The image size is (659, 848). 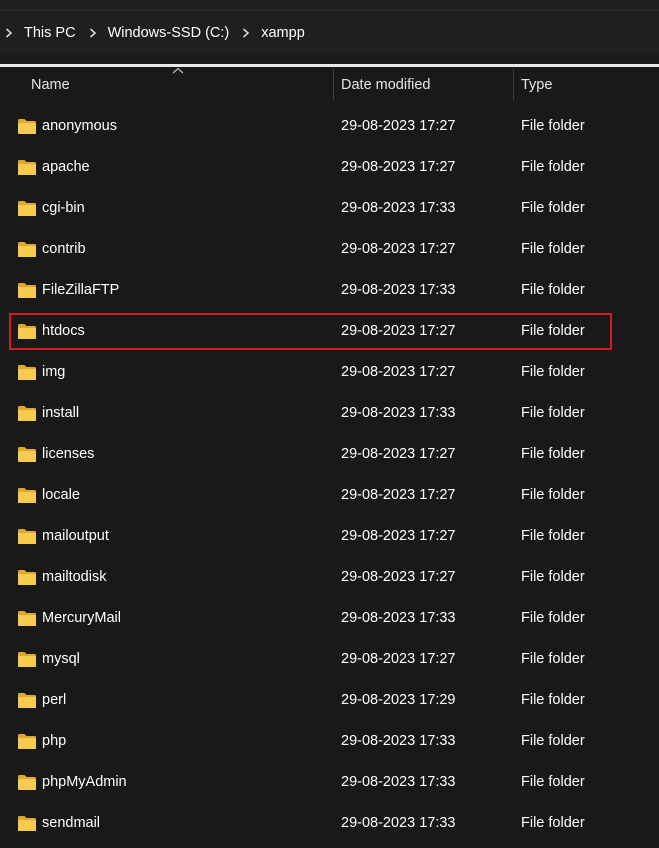 What do you see at coordinates (536, 85) in the screenshot?
I see `column-header-type: Type` at bounding box center [536, 85].